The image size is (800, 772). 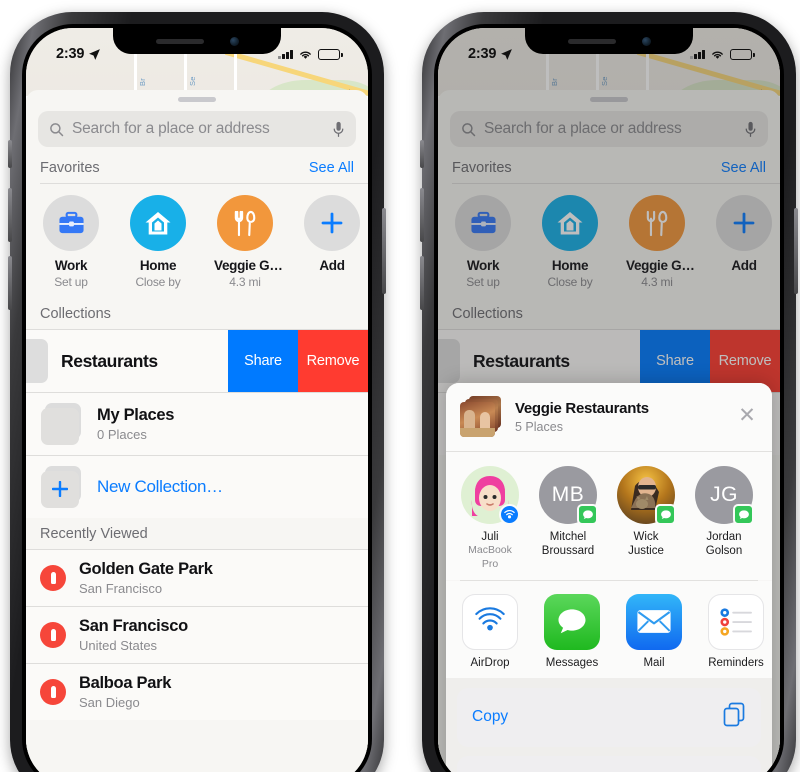 I want to click on notch, so click(x=609, y=41).